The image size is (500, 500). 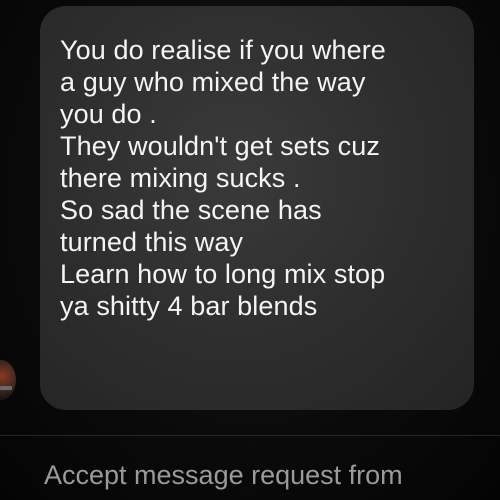 What do you see at coordinates (213, 82) in the screenshot?
I see `message-line: a guy who mixed the way` at bounding box center [213, 82].